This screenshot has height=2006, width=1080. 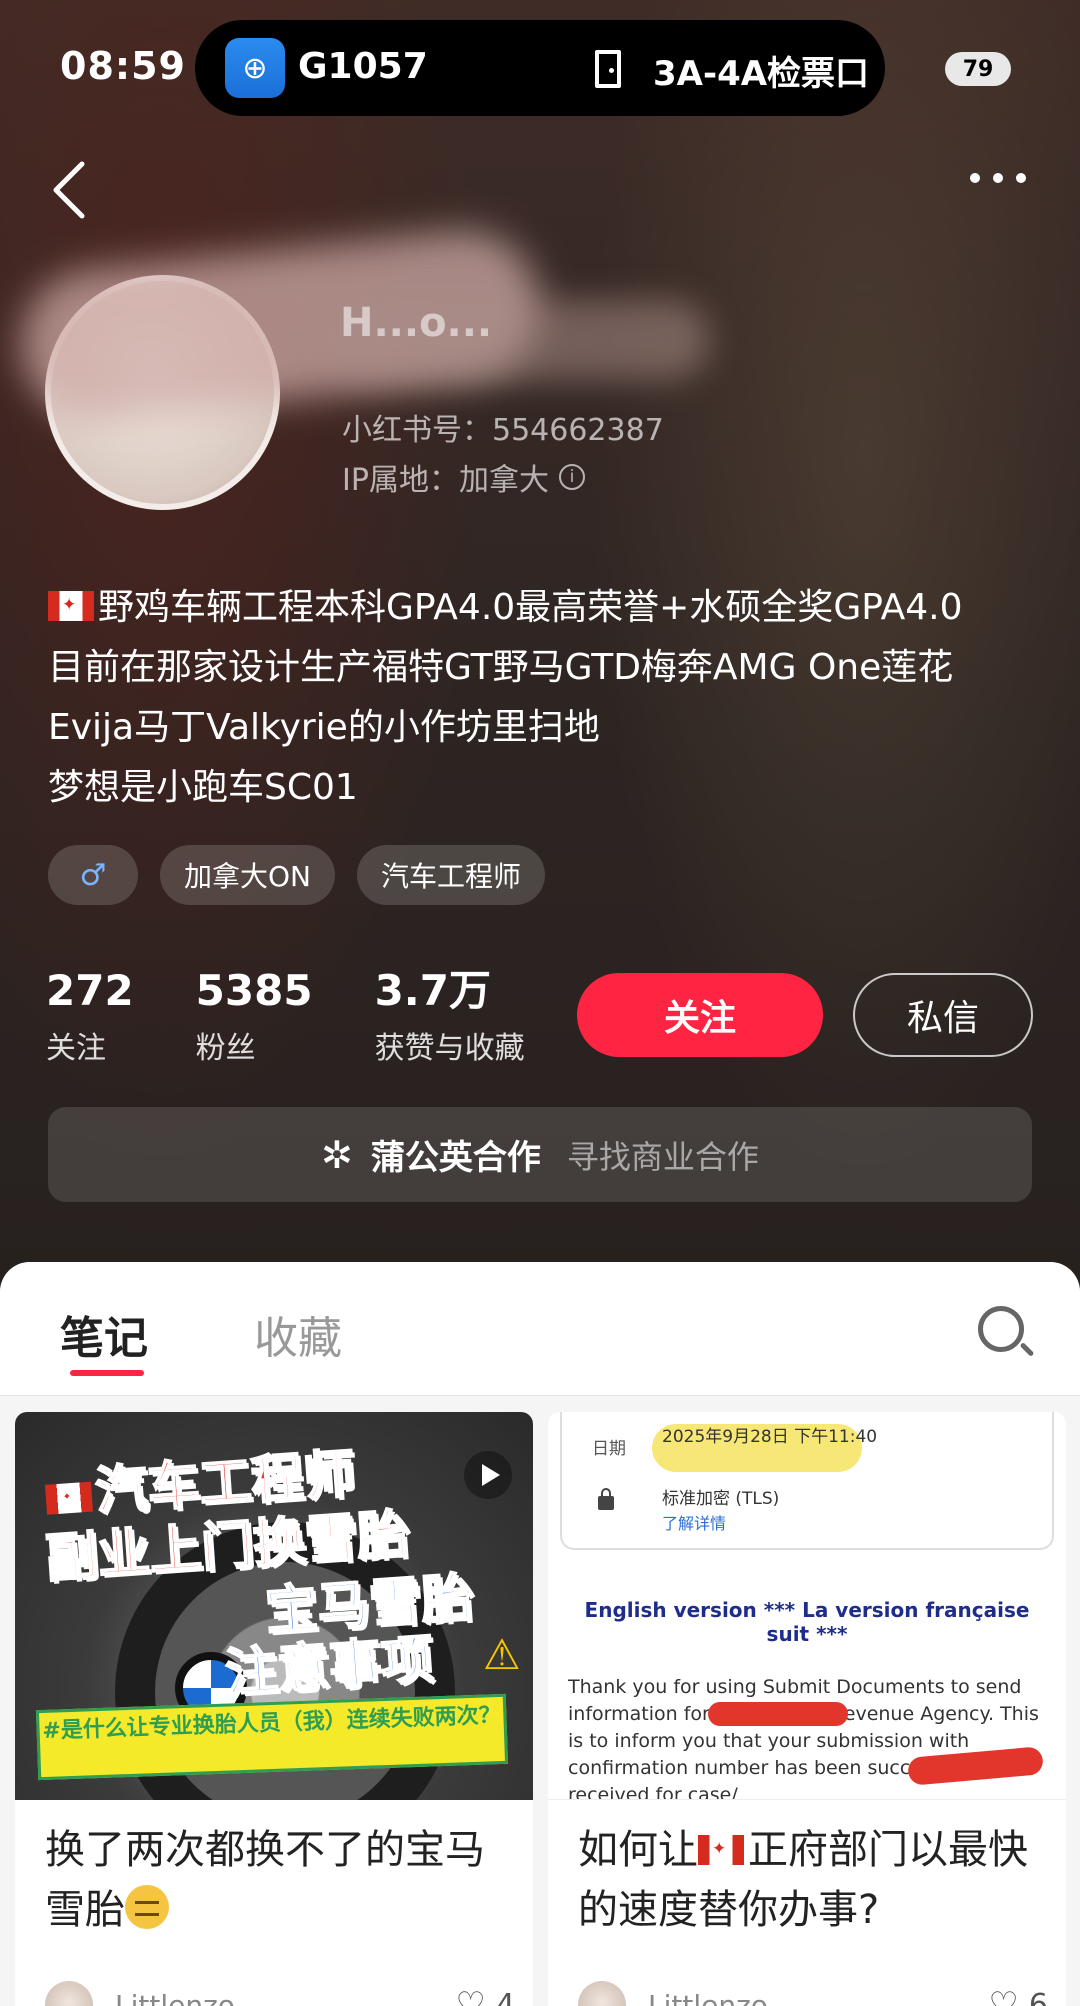 I want to click on profile-tags: ♂ 加拿大ON 汽车工程师, so click(x=297, y=875).